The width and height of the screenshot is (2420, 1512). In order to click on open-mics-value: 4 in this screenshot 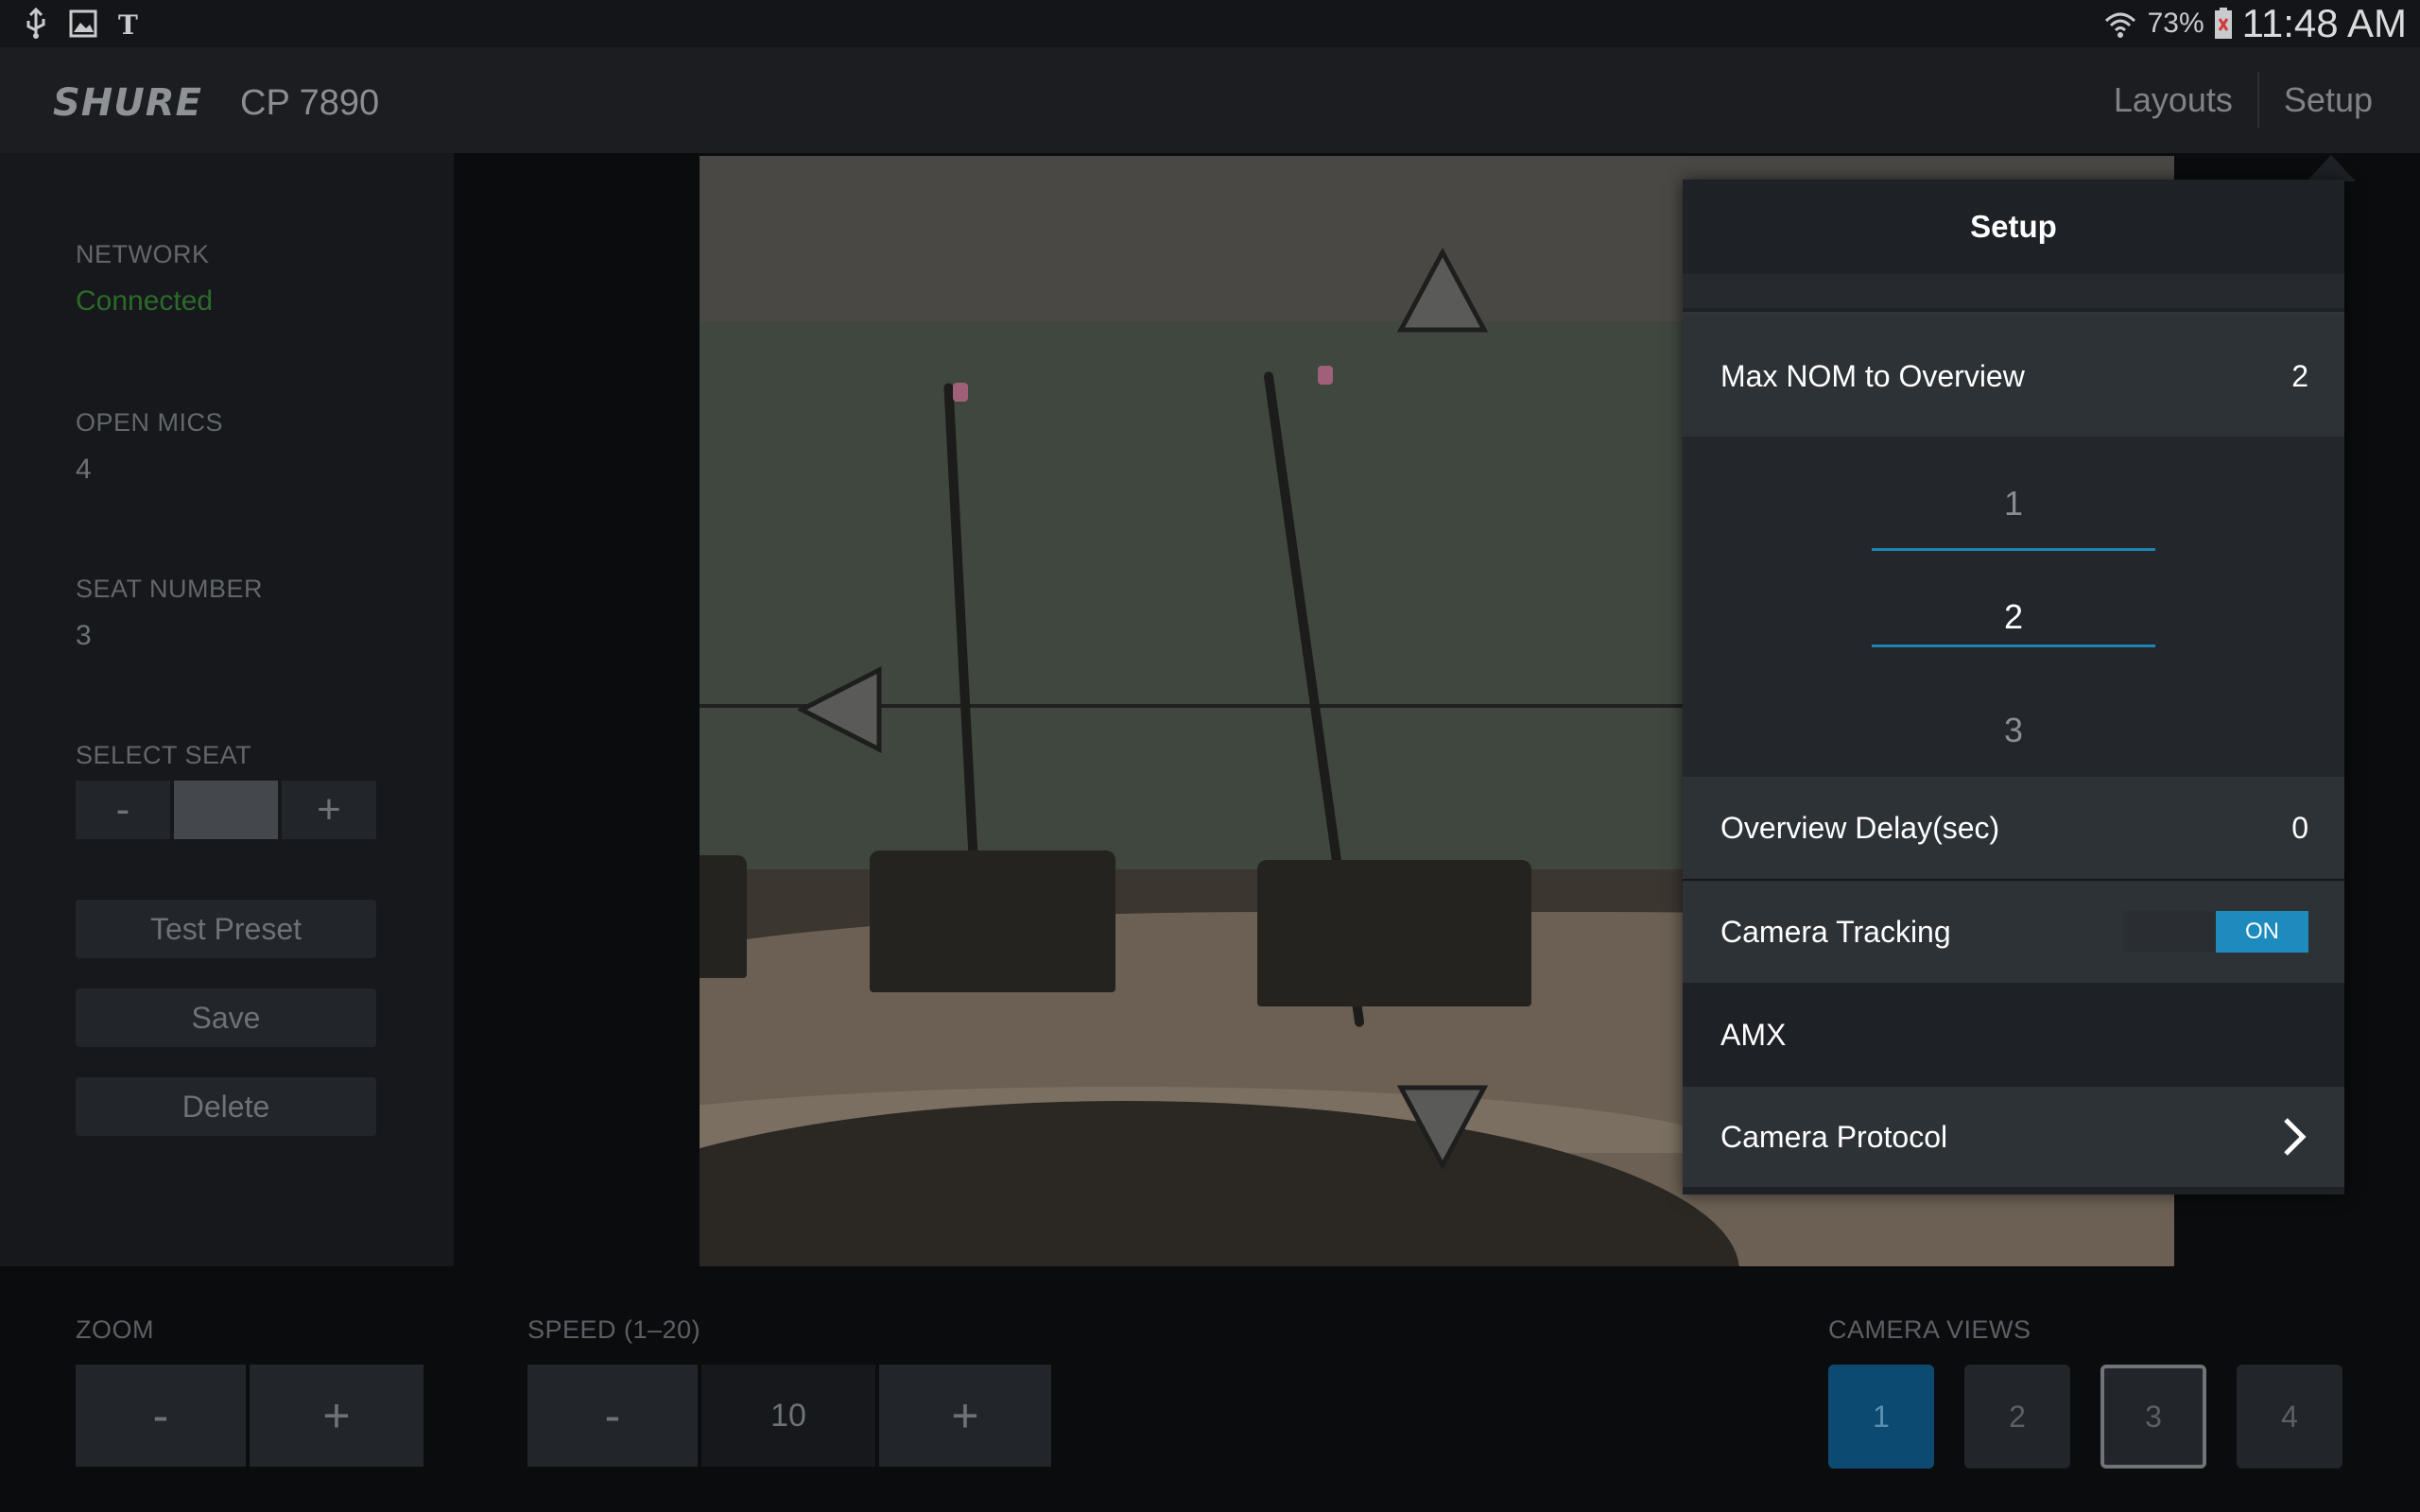, I will do `click(84, 469)`.